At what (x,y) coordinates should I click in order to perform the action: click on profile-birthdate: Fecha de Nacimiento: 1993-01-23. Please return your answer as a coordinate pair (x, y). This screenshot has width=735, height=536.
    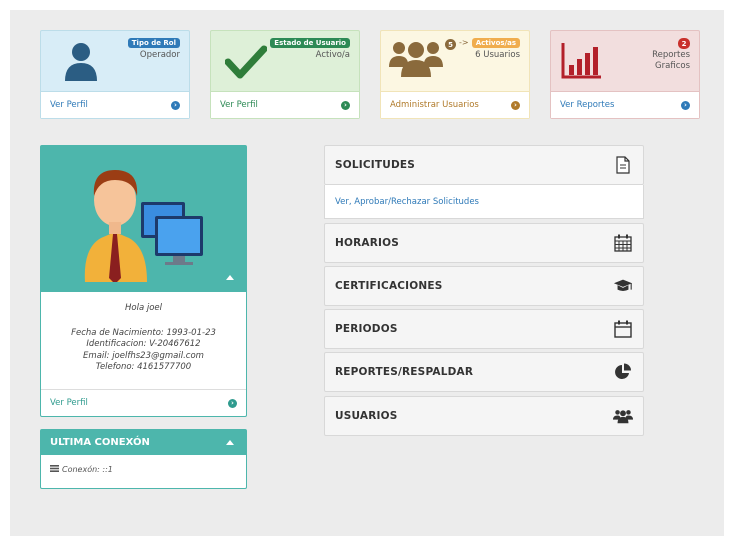
    Looking at the image, I should click on (143, 332).